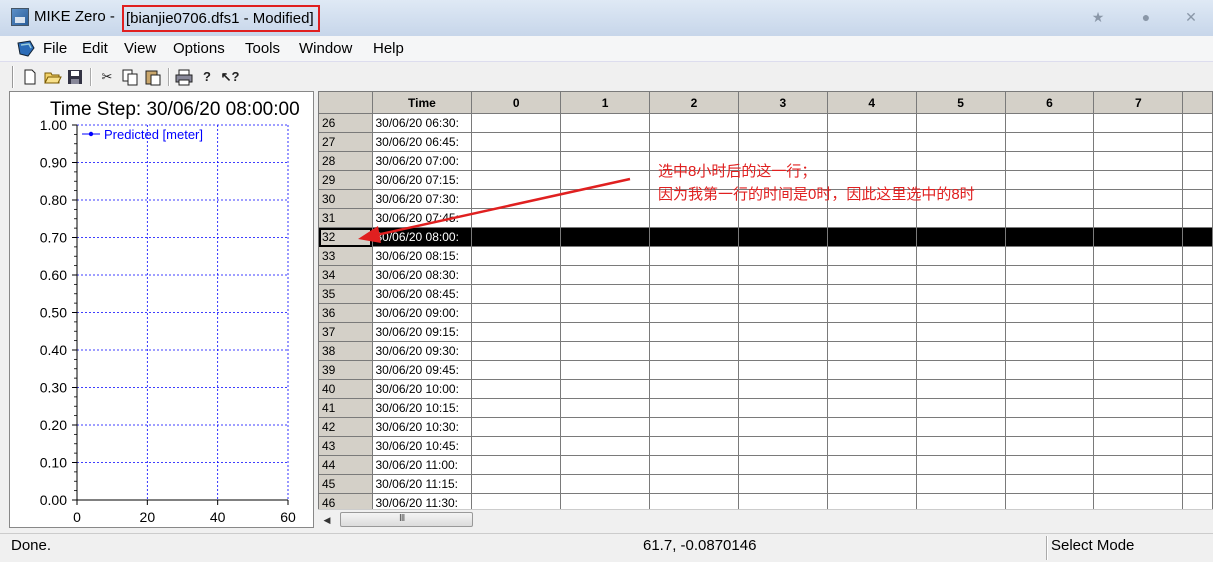 This screenshot has height=562, width=1213. Describe the element at coordinates (406, 519) in the screenshot. I see `scrollbar-thumb: III` at that location.